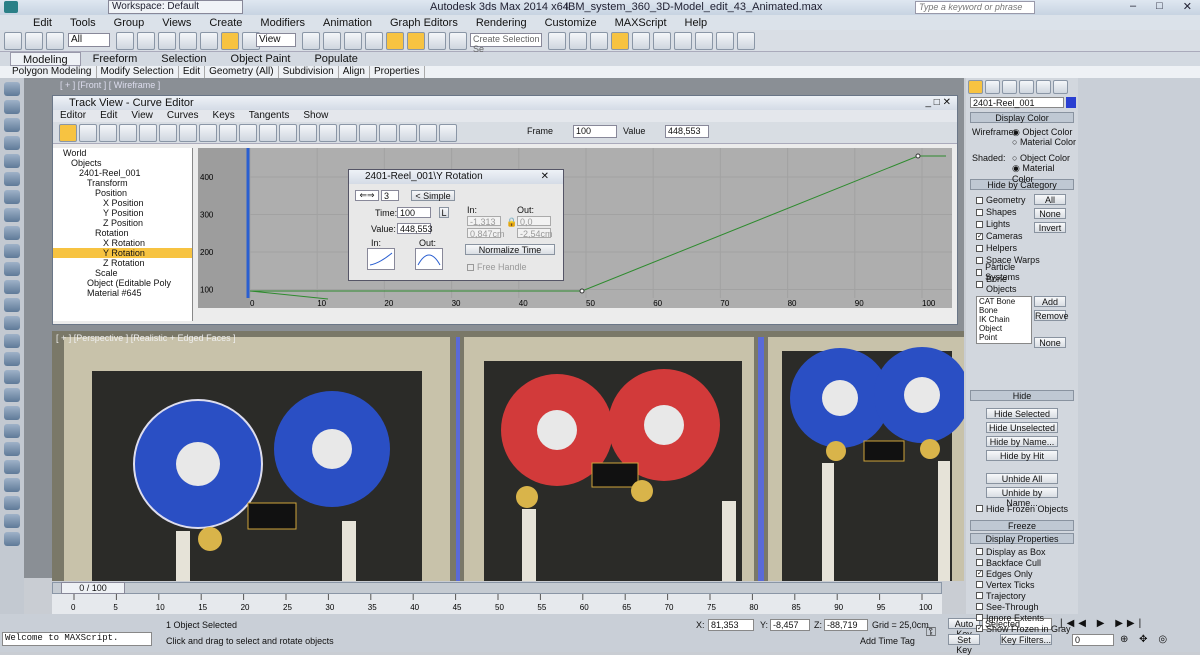 This screenshot has width=1200, height=655. I want to click on frame-field: 100, so click(595, 131).